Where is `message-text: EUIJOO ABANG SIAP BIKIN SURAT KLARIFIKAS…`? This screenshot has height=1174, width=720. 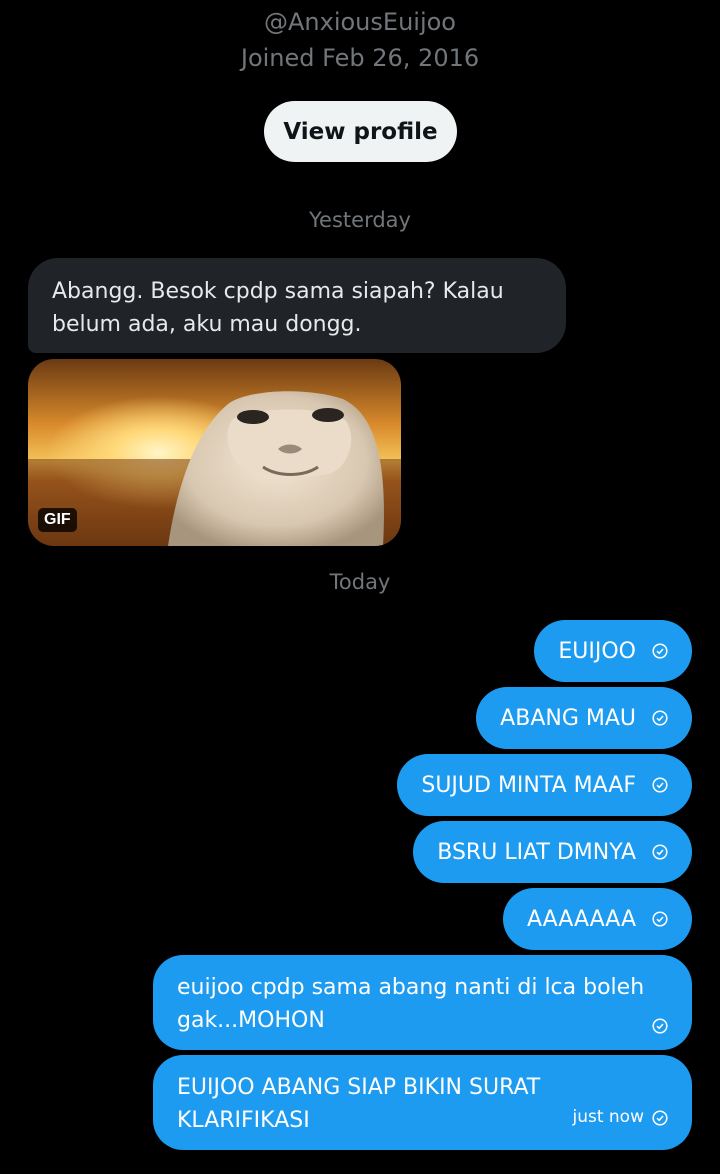
message-text: EUIJOO ABANG SIAP BIKIN SURAT KLARIFIKAS… is located at coordinates (359, 1104).